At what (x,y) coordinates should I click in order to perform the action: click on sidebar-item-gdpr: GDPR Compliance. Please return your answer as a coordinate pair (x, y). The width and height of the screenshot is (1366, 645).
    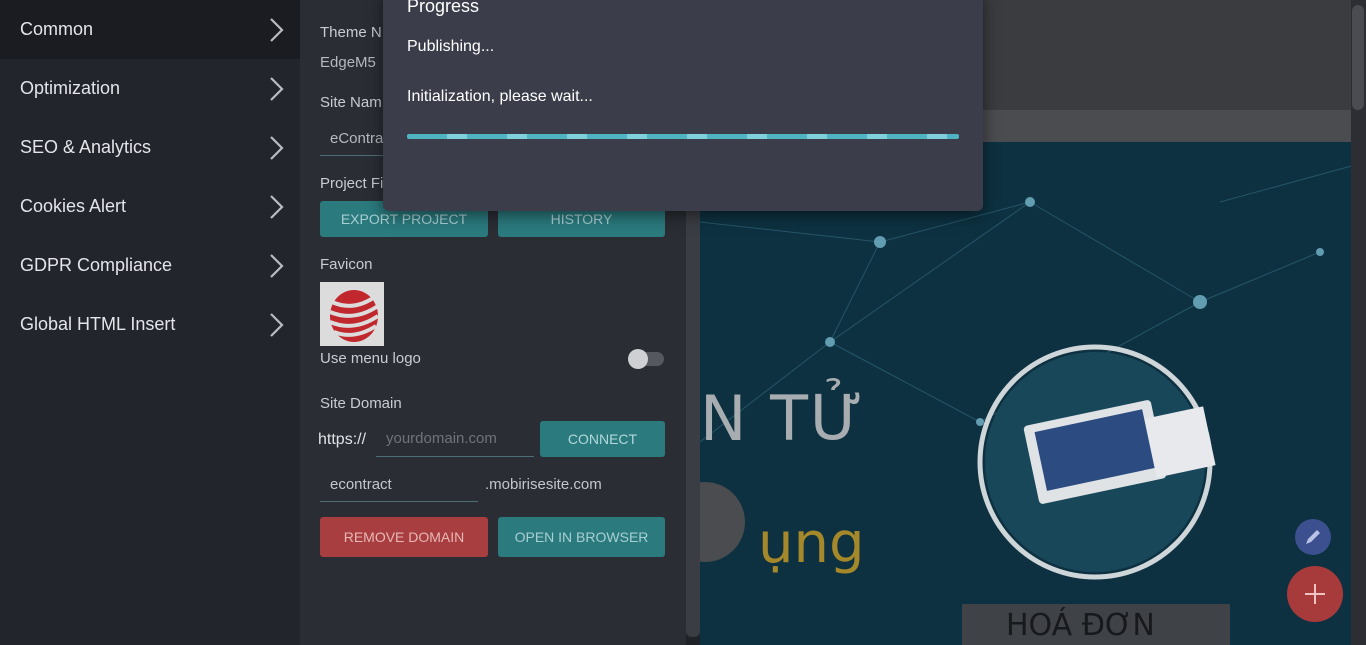
    Looking at the image, I should click on (150, 265).